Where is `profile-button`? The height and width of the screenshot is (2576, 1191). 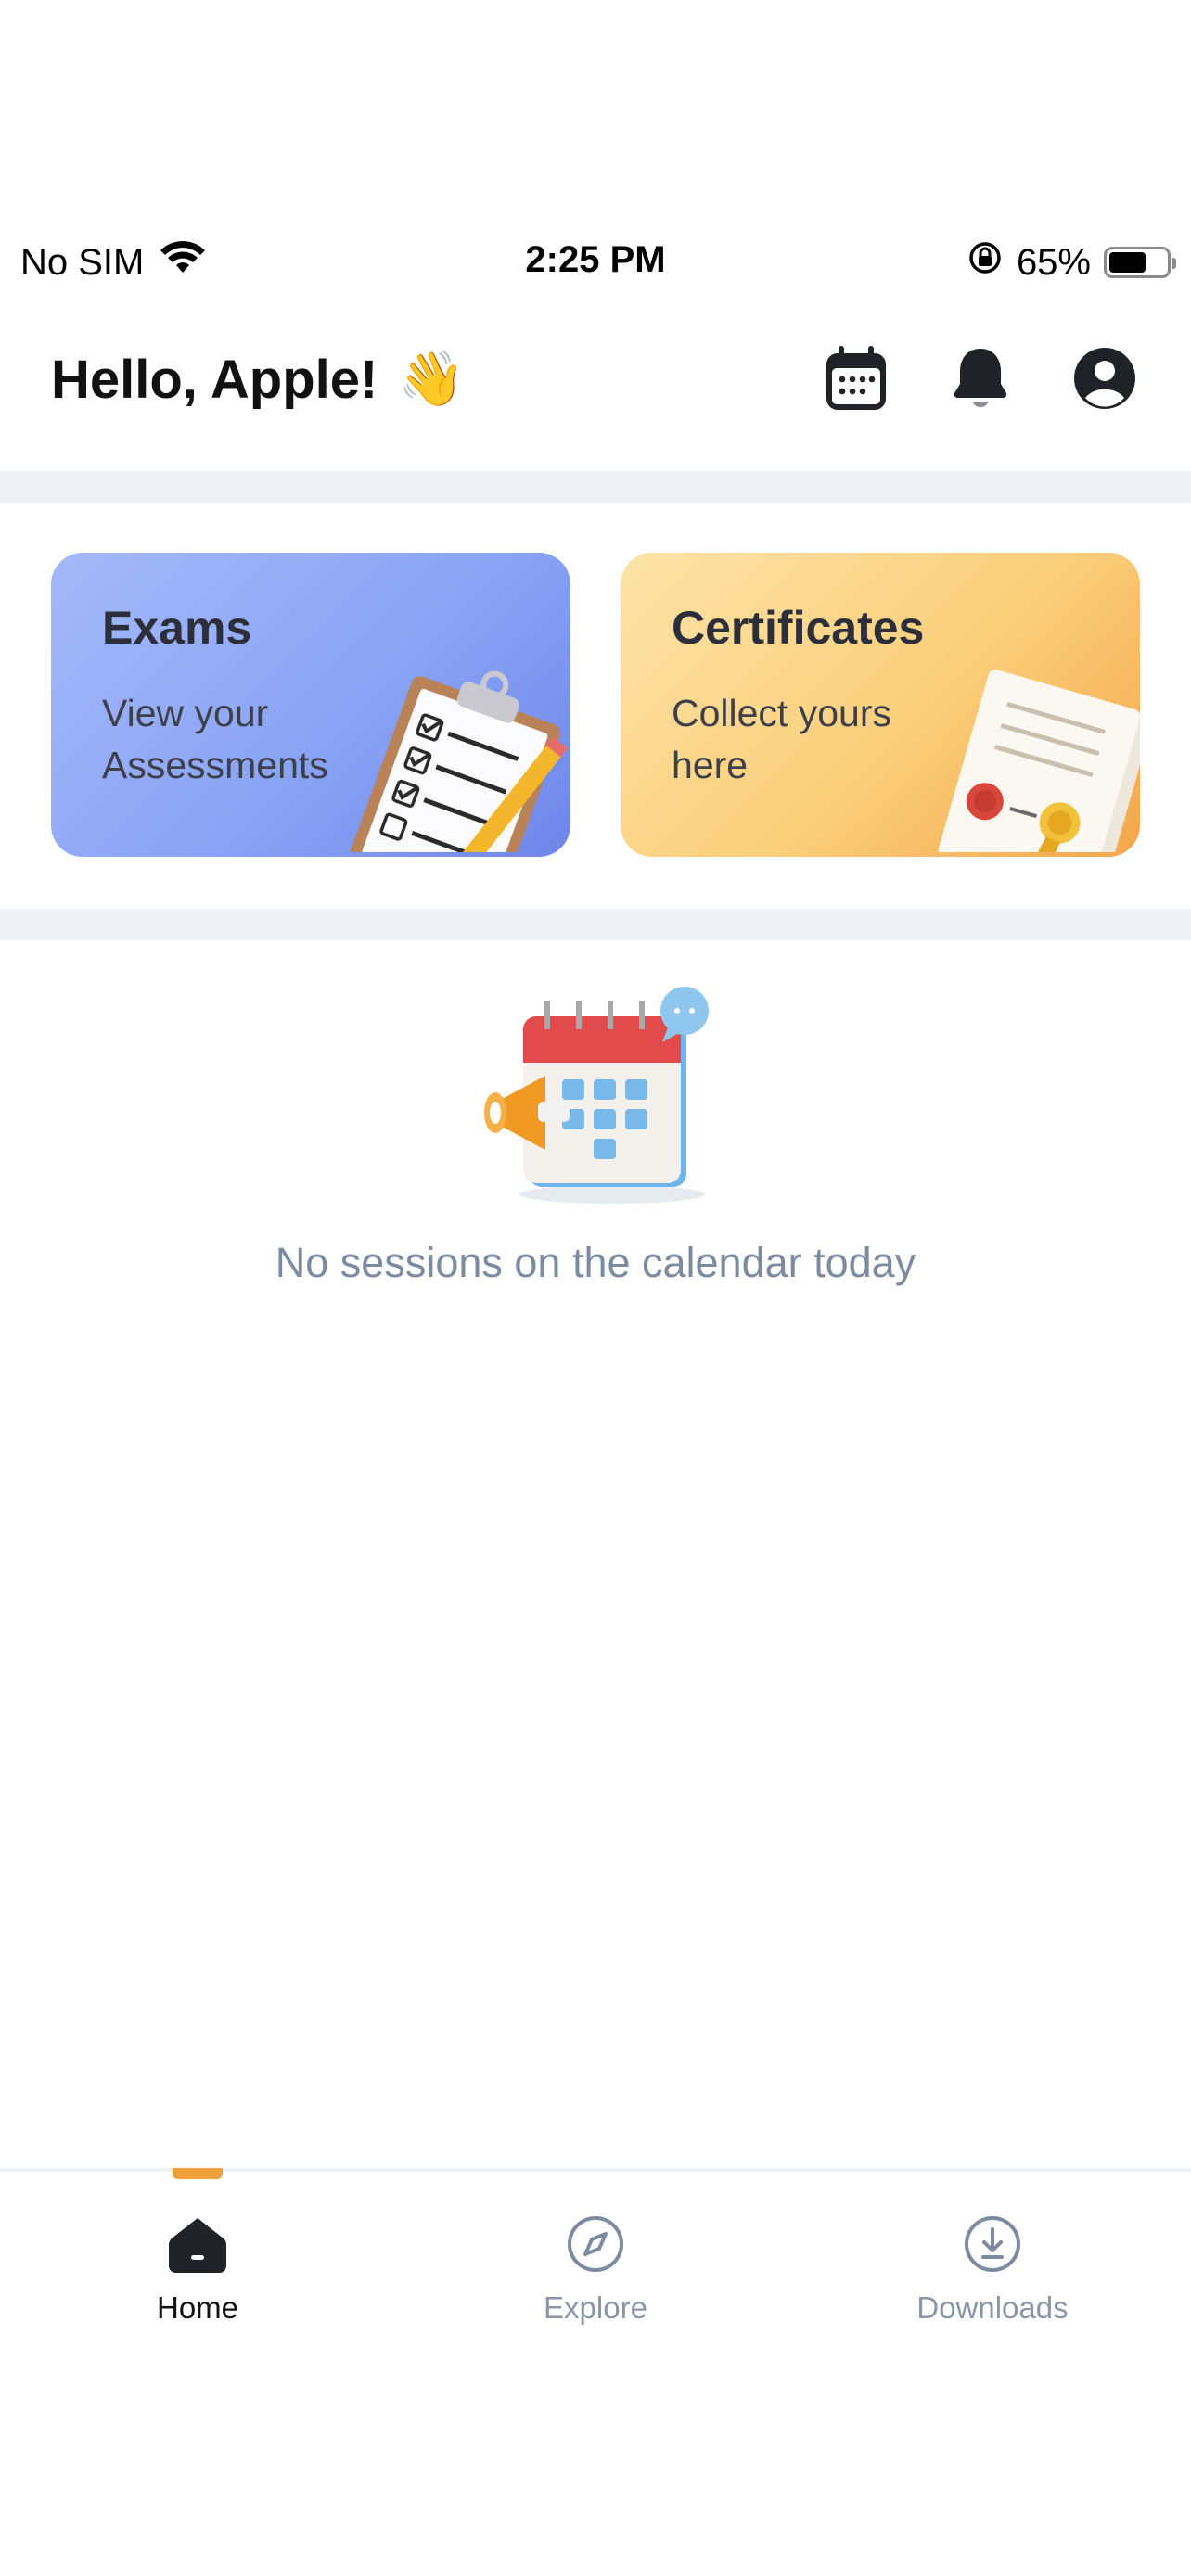
profile-button is located at coordinates (1104, 380).